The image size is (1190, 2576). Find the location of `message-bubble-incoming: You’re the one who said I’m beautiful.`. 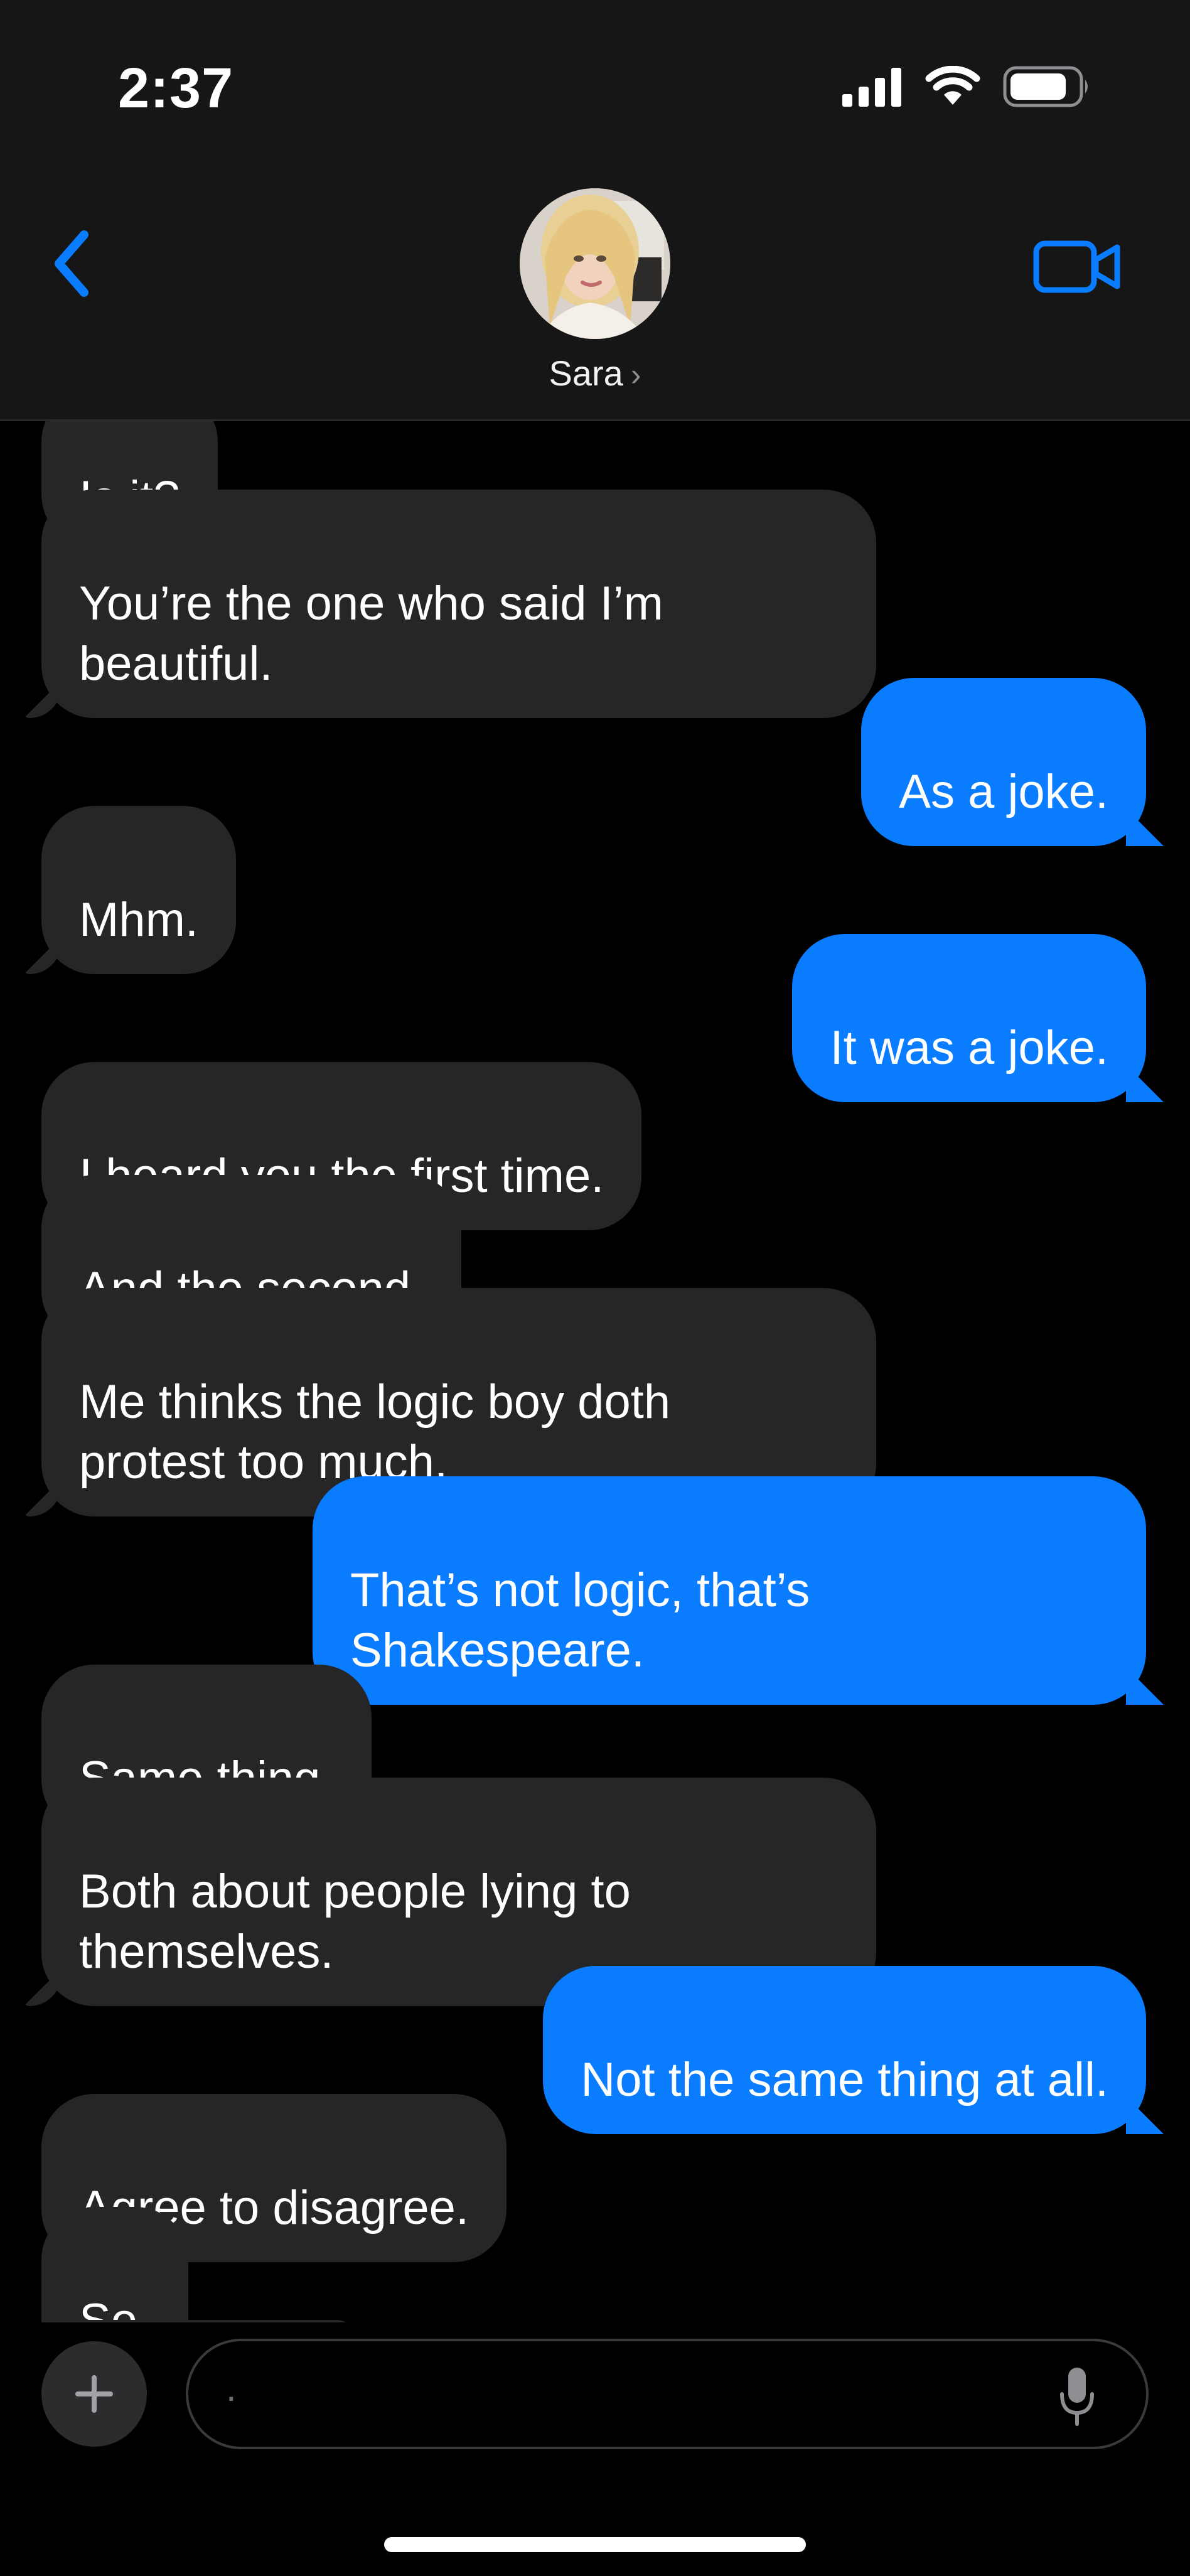

message-bubble-incoming: You’re the one who said I’m beautiful. is located at coordinates (458, 604).